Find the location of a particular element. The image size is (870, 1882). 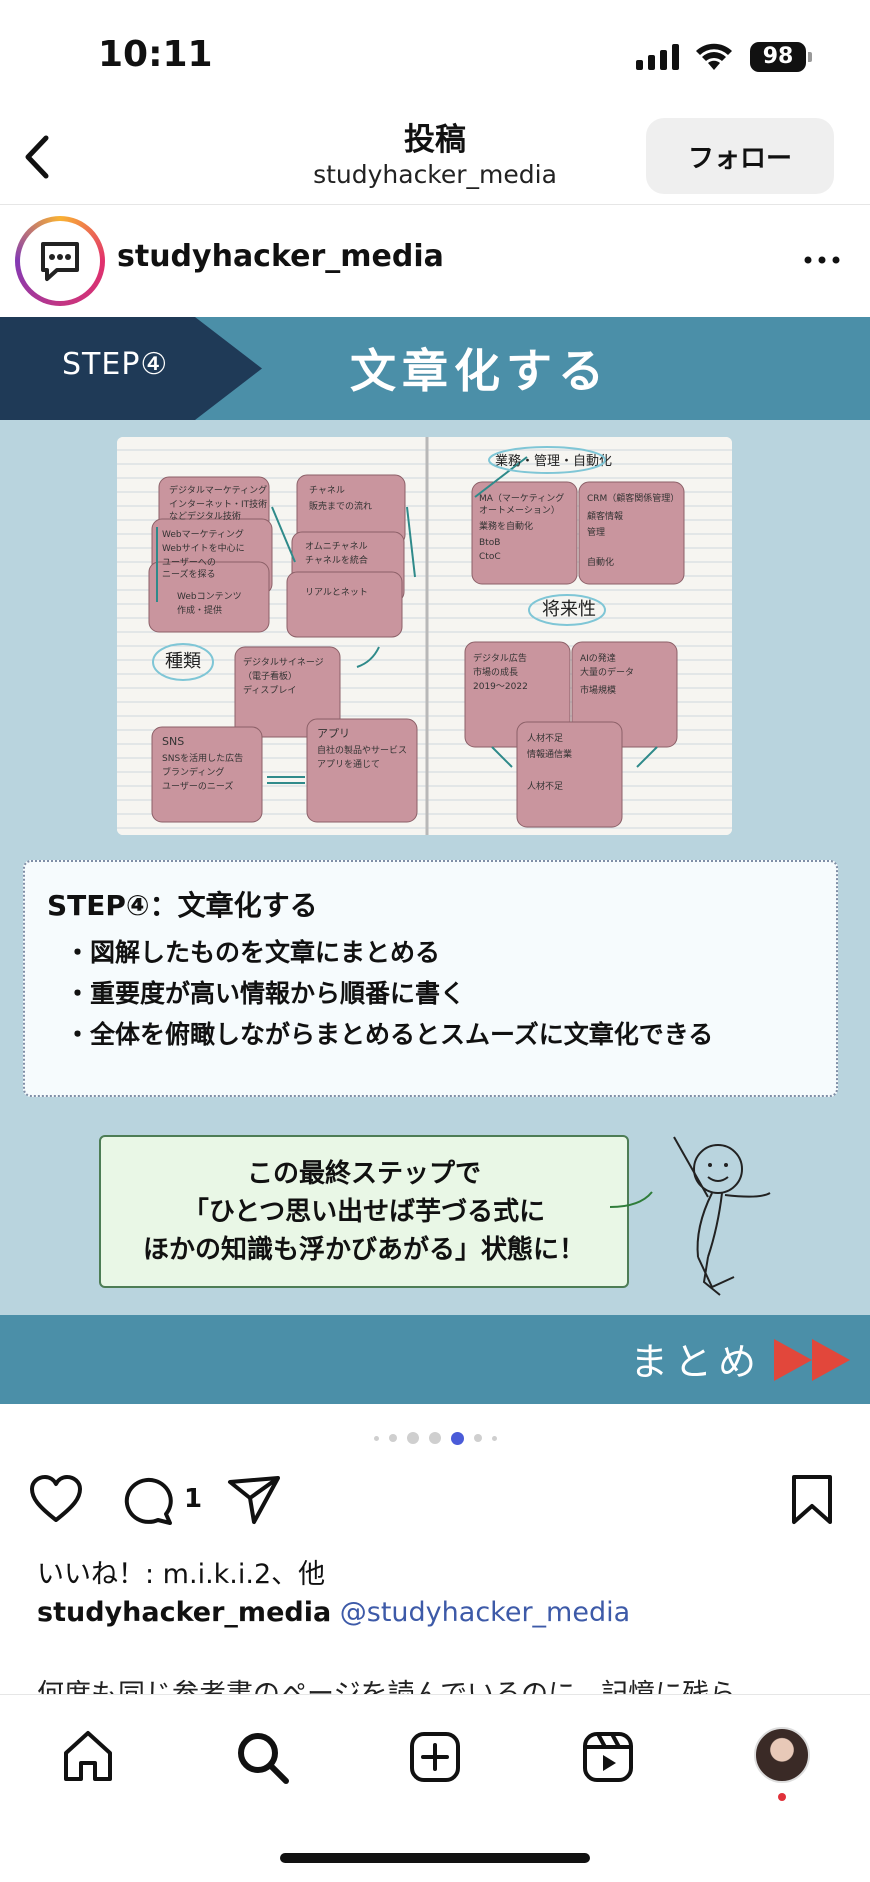

svg-text: オートメーション） is located at coordinates (519, 510).